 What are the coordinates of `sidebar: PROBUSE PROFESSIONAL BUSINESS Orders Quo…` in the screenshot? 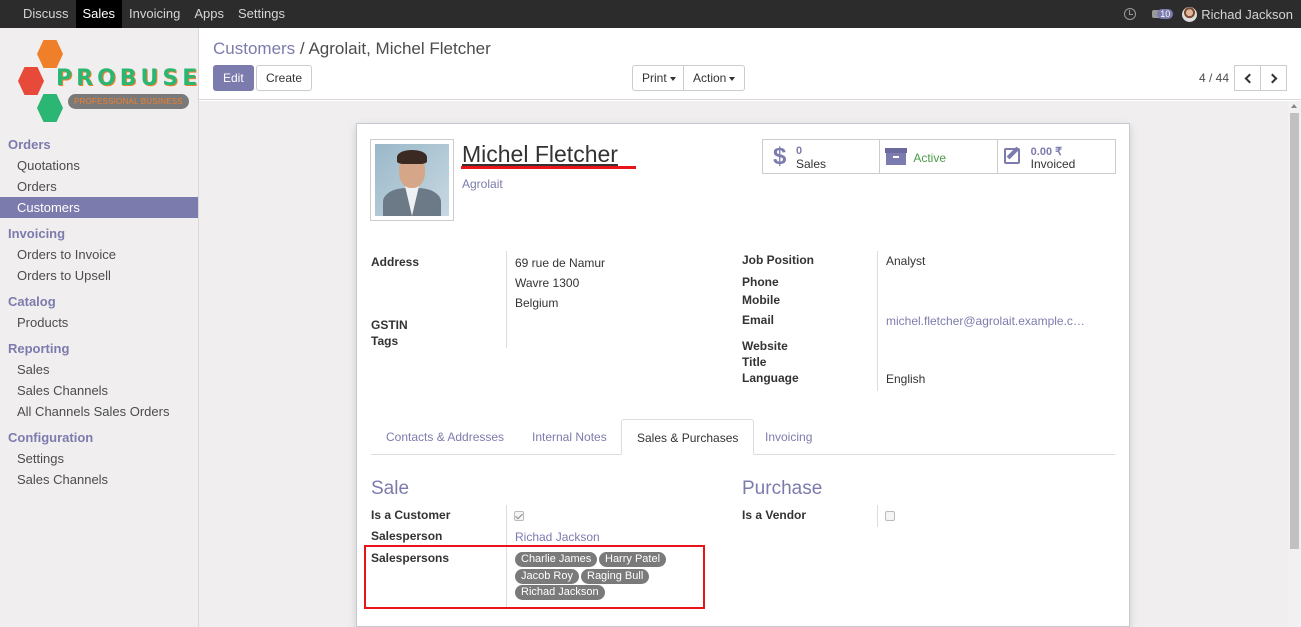 It's located at (99, 327).